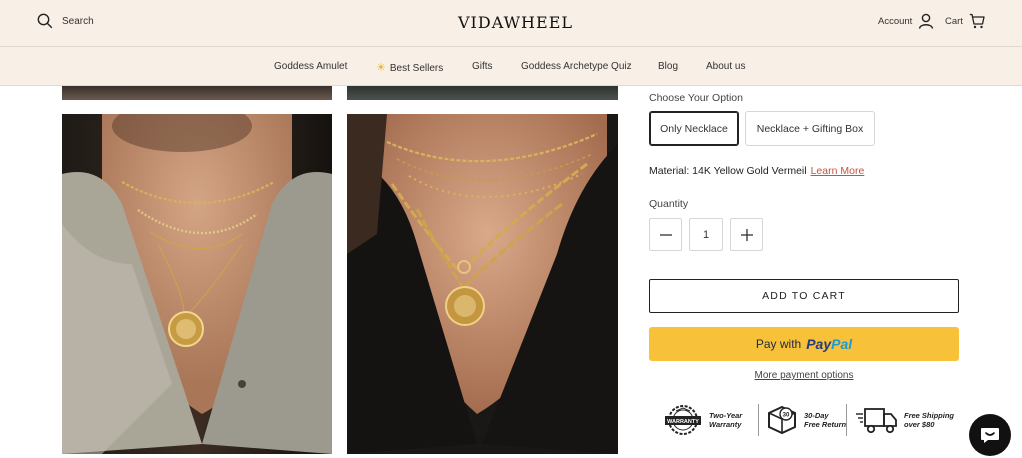  I want to click on learn-more-link: Learn More, so click(838, 171).